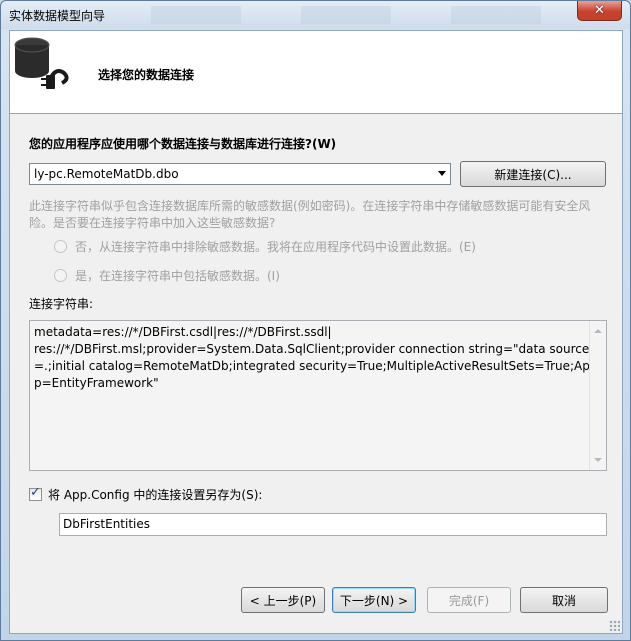 The image size is (631, 641). Describe the element at coordinates (469, 600) in the screenshot. I see `finish-button: 完成(F)` at that location.